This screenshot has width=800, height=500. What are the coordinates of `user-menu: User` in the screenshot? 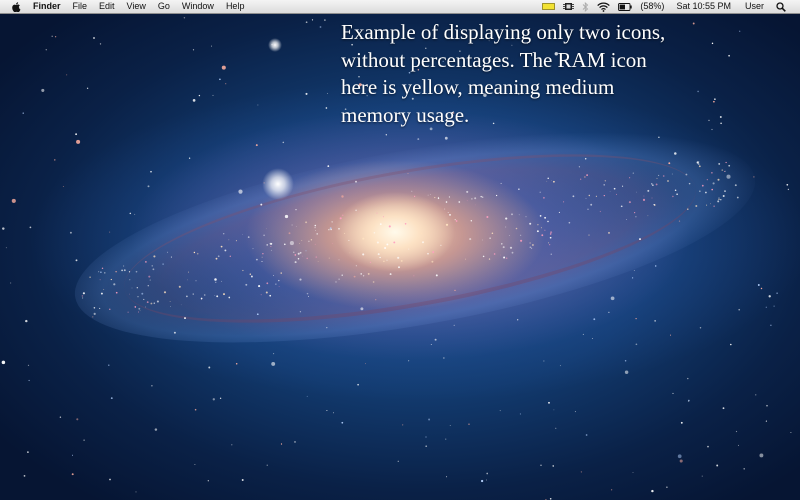 It's located at (754, 6).